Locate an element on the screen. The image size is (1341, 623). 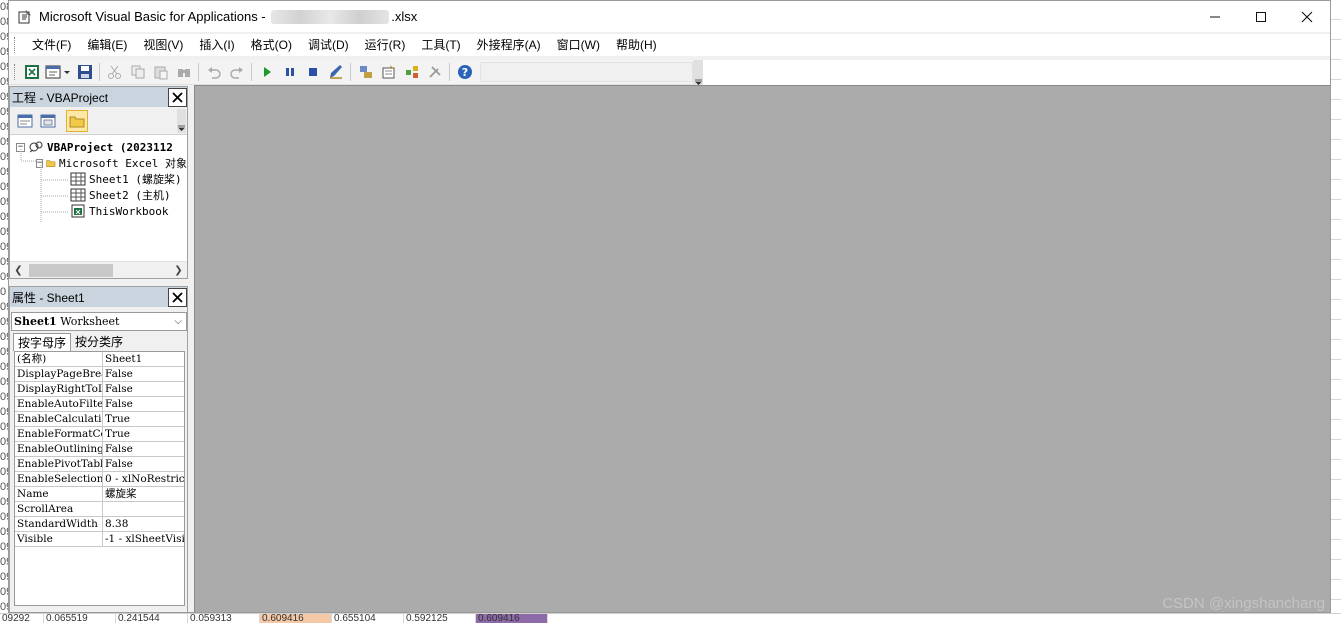
menubar-grip is located at coordinates (16, 45).